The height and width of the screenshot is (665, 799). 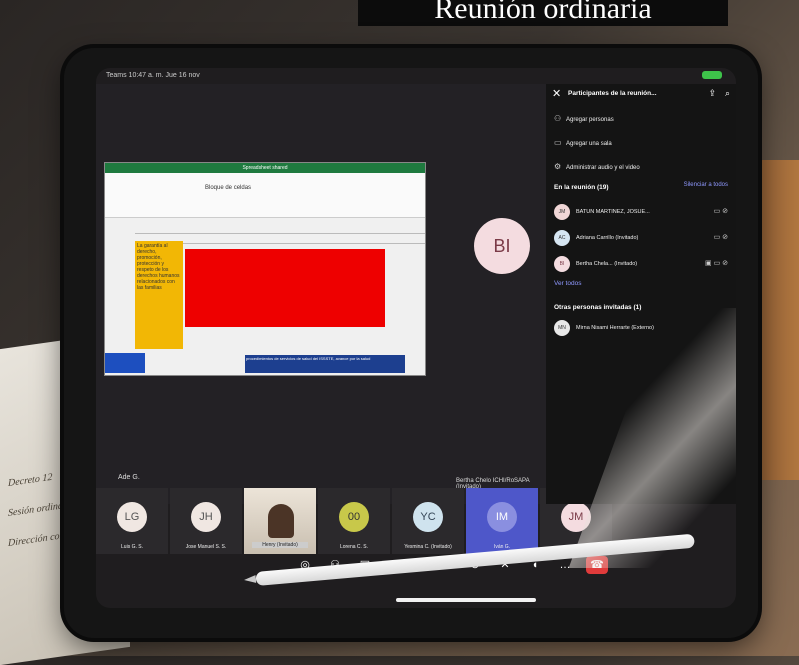 I want to click on participant-tile: YC Yesmina C. (Invitado), so click(x=428, y=521).